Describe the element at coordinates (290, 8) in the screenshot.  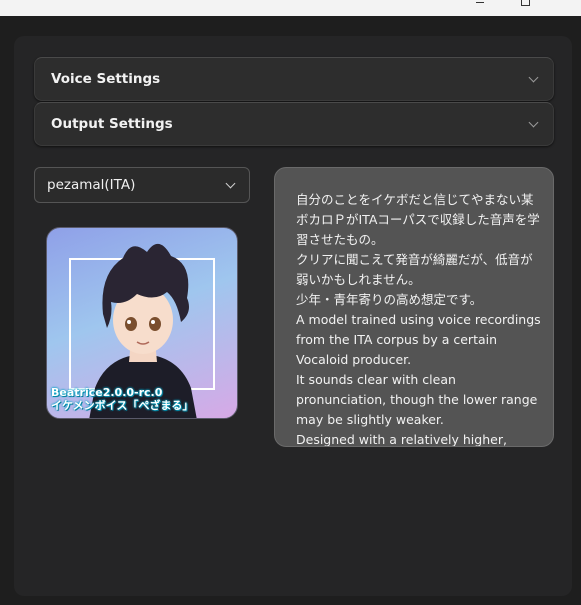
I see `window-titlebar` at that location.